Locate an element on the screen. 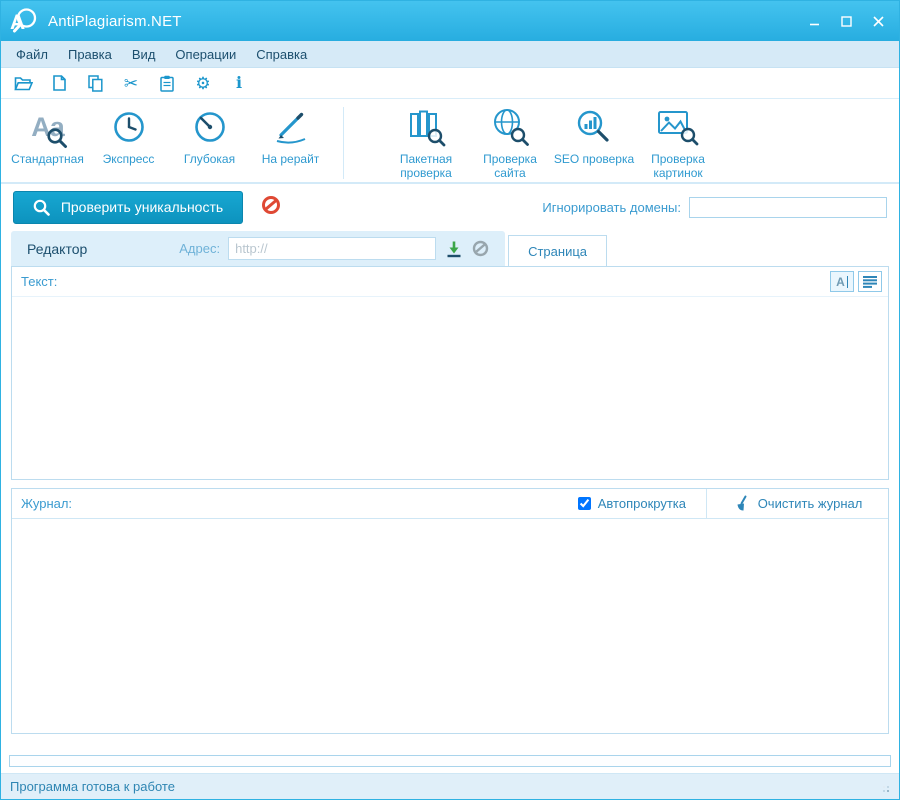 The width and height of the screenshot is (900, 800). tool-site-check: Проверка сайта is located at coordinates (510, 143).